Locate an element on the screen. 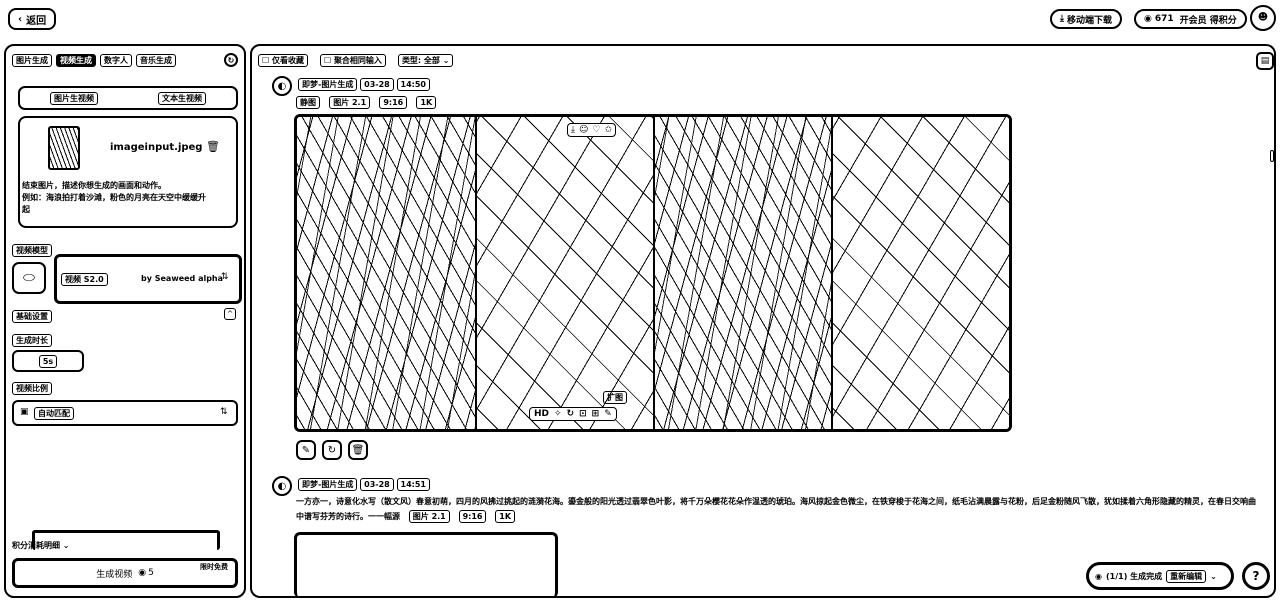 This screenshot has width=1280, height=602. entry-header: 即梦-图片生成 03-28 14:50 is located at coordinates (364, 84).